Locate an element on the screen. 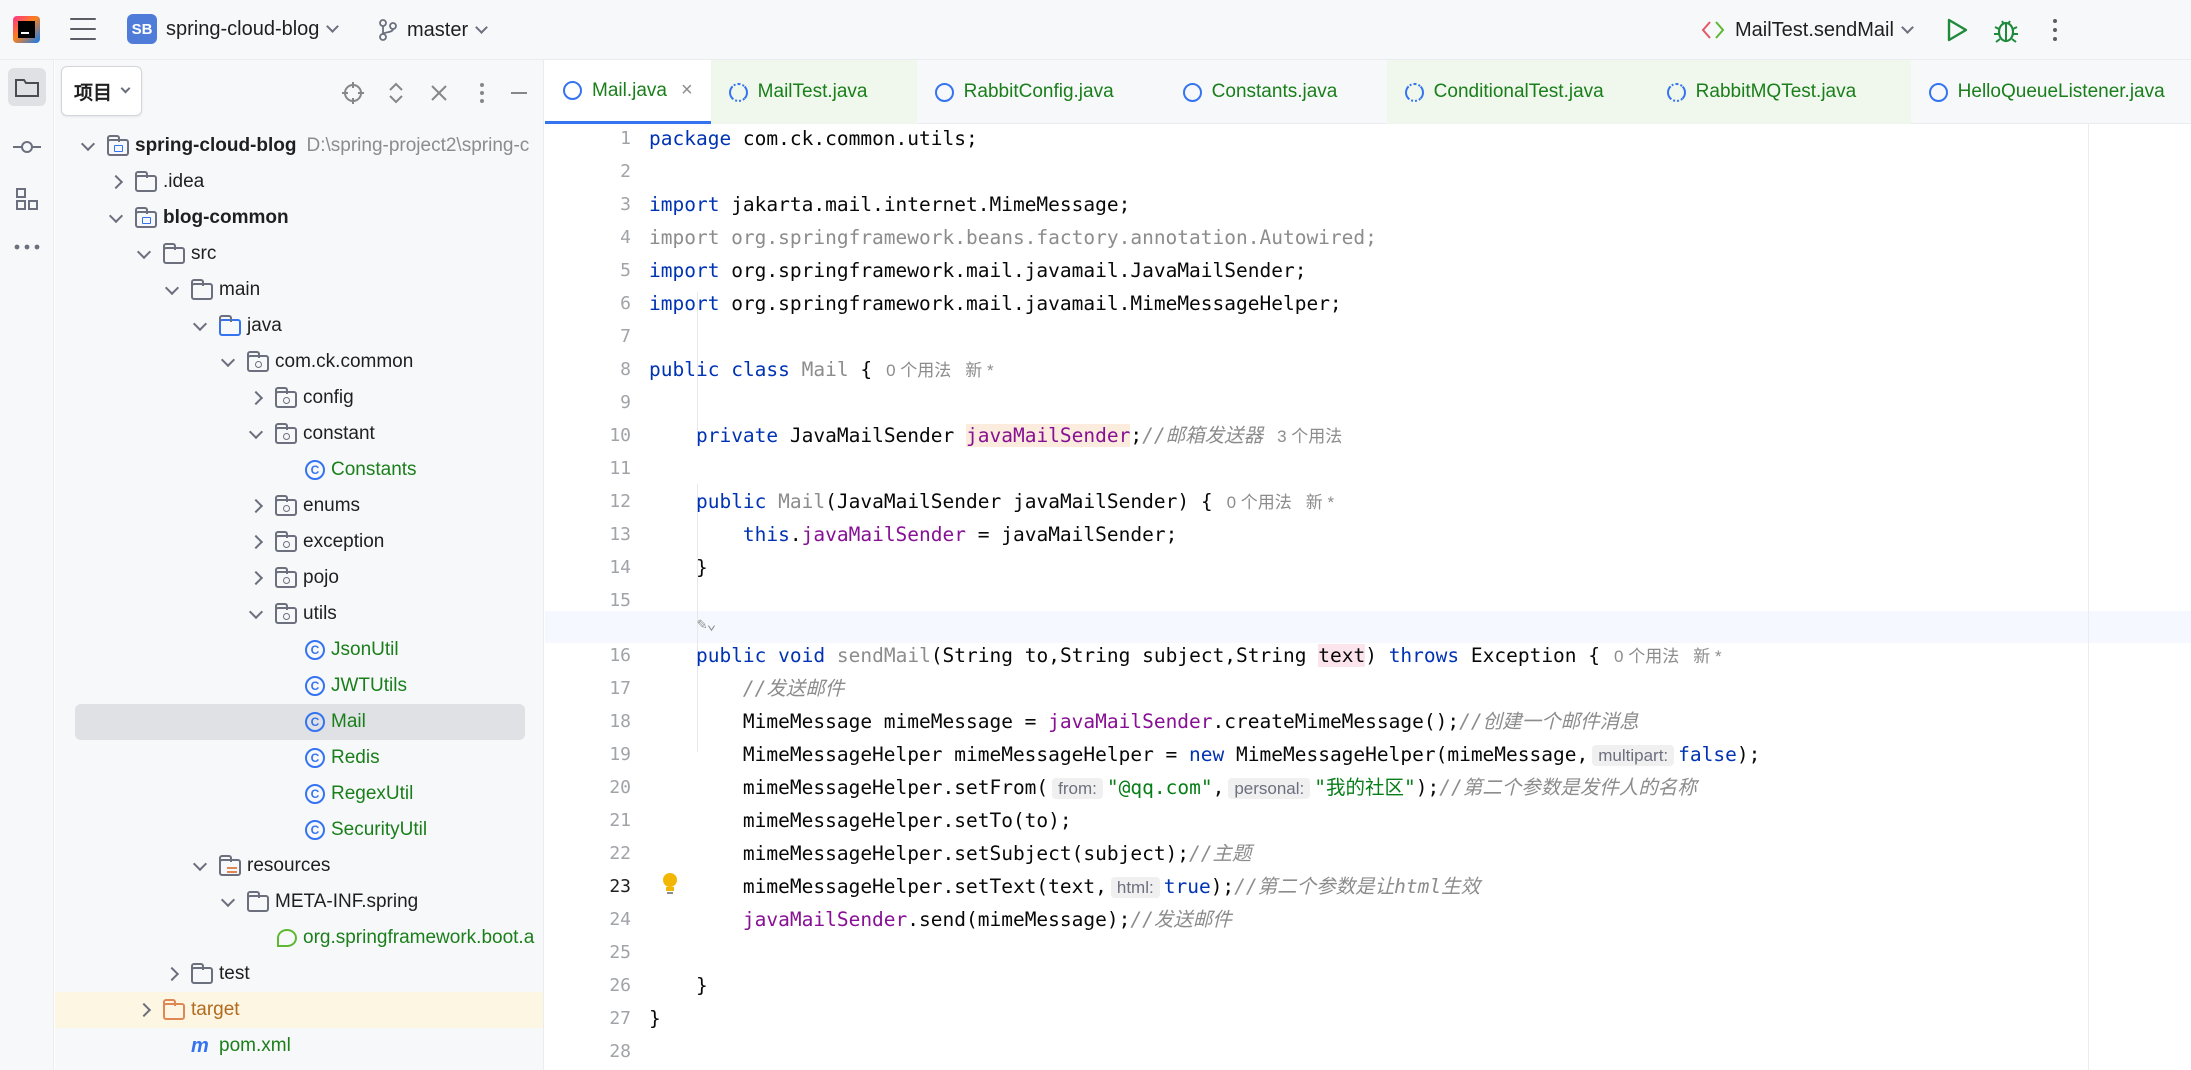 This screenshot has width=2191, height=1070. param-hint: personal: is located at coordinates (1269, 788).